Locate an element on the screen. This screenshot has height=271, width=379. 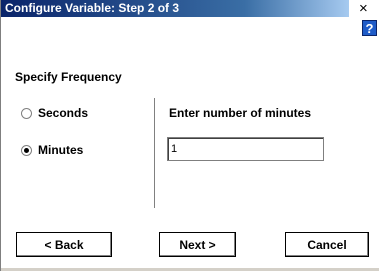
minutes-option: Minutes is located at coordinates (52, 150).